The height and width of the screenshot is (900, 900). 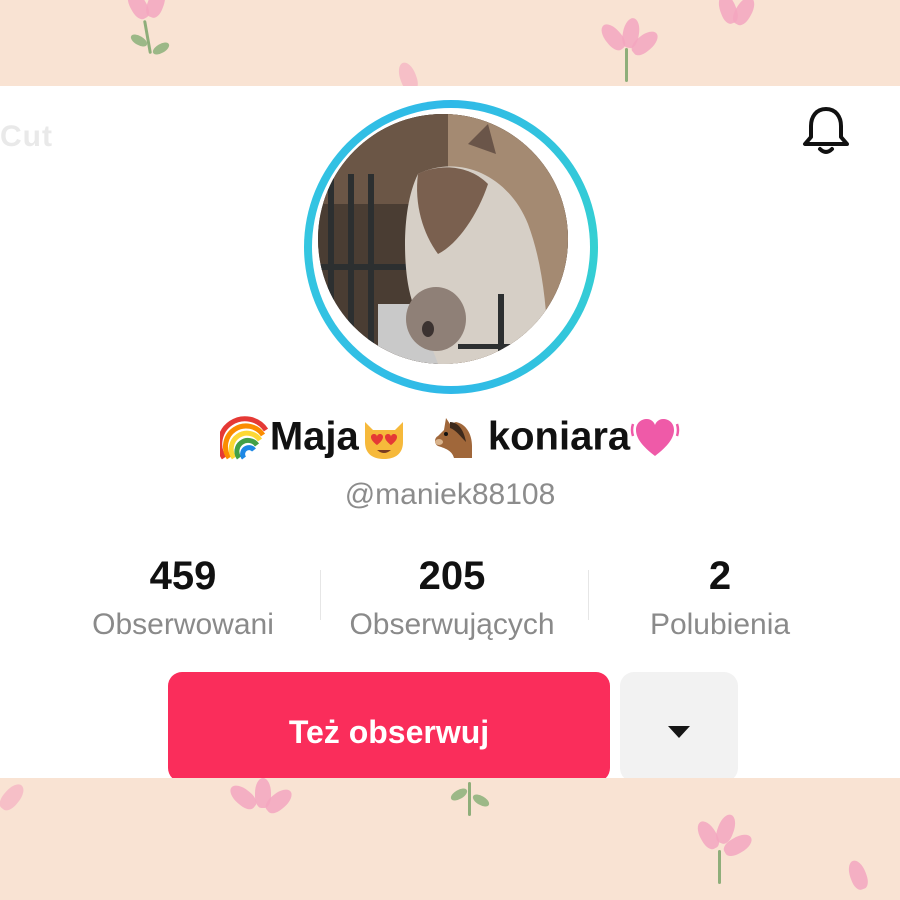 I want to click on horse-icon, so click(x=453, y=438).